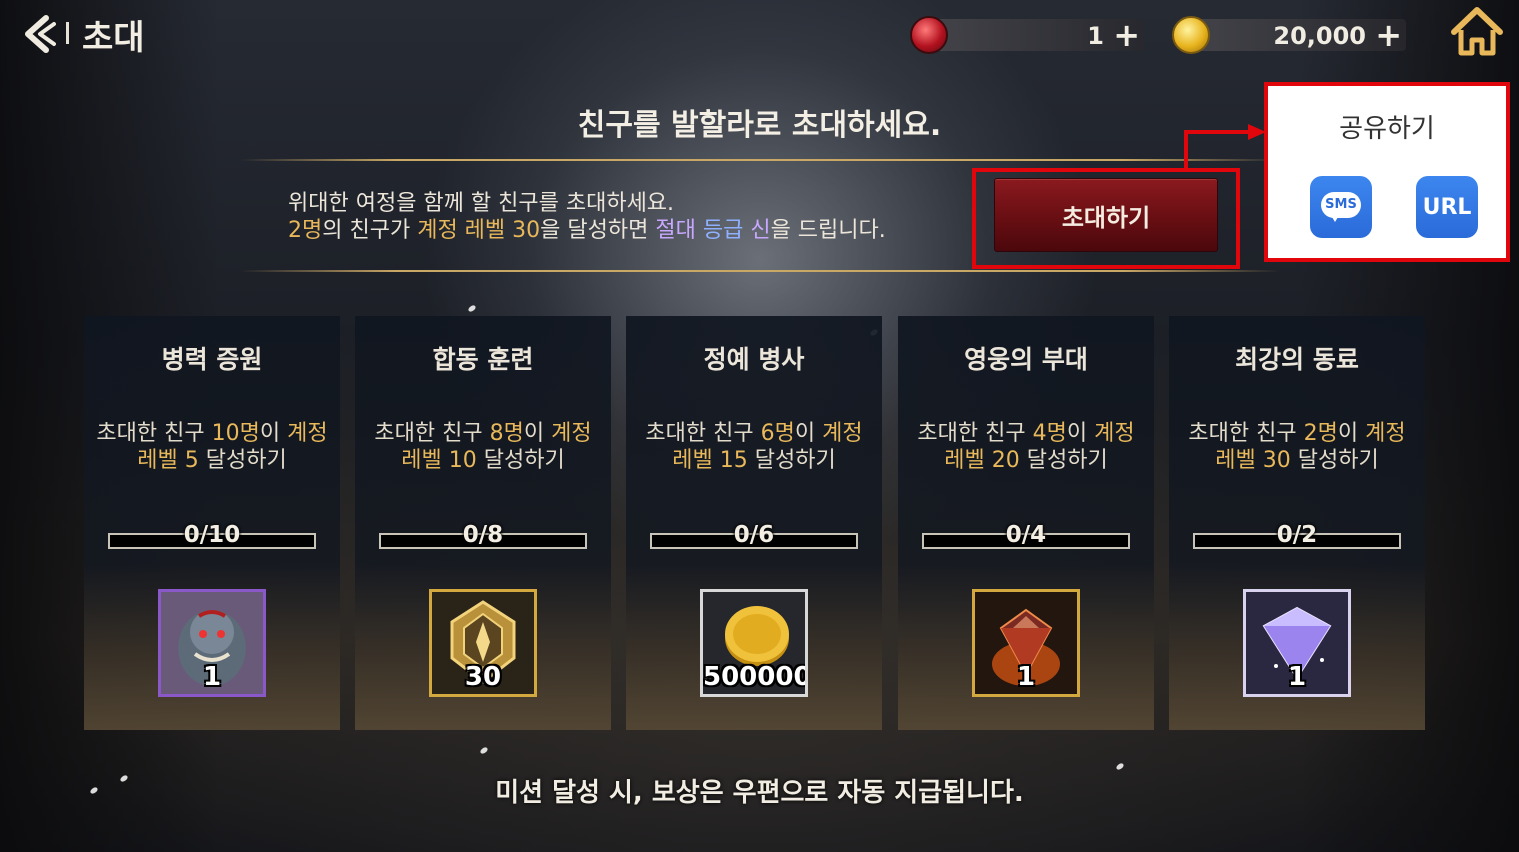 The width and height of the screenshot is (1519, 852). What do you see at coordinates (1049, 433) in the screenshot?
I see `mission-friend-count: 4명` at bounding box center [1049, 433].